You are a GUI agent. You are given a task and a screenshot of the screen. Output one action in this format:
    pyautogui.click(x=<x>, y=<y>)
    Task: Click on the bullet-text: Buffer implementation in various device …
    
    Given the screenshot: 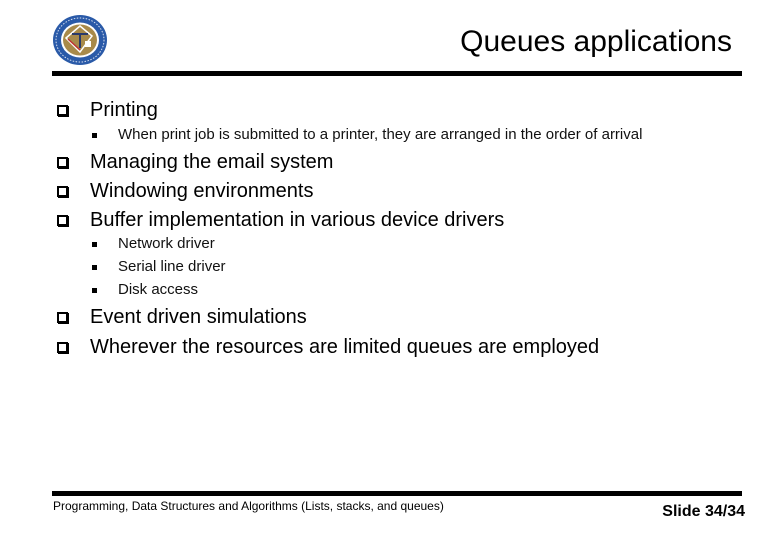 What is the action you would take?
    pyautogui.click(x=297, y=220)
    